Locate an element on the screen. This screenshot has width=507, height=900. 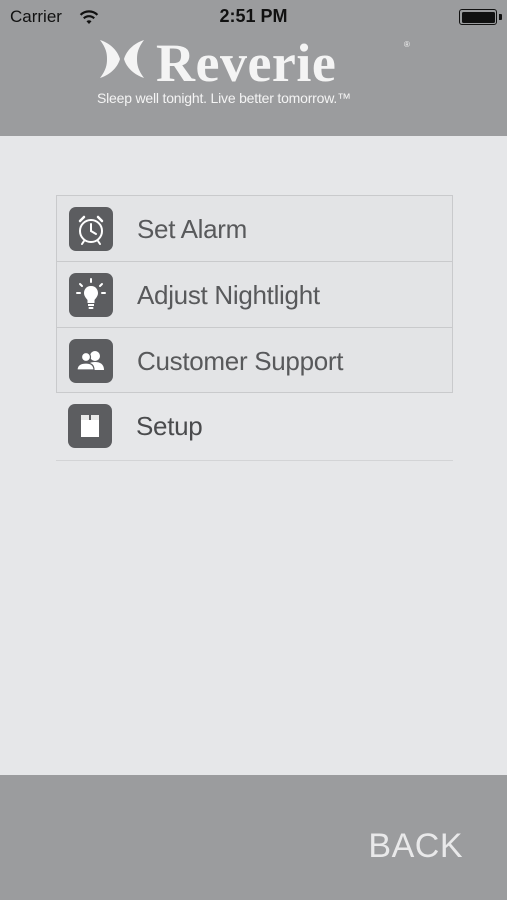
menu-item-setup: Setup is located at coordinates (254, 427).